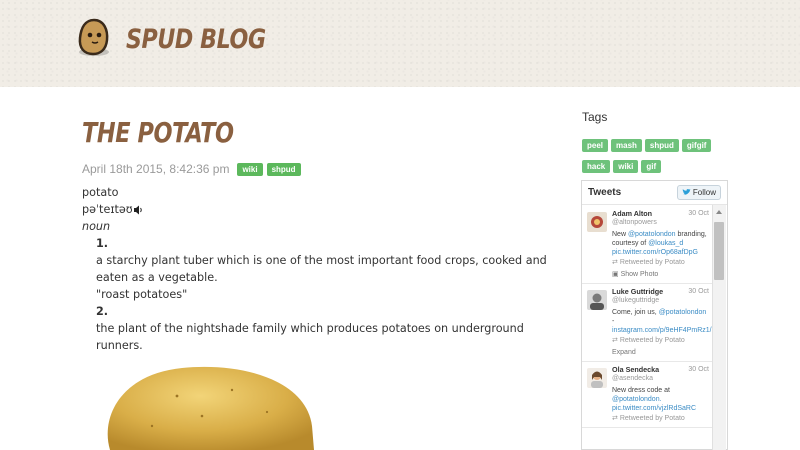 This screenshot has width=800, height=450. Describe the element at coordinates (620, 234) in the screenshot. I see `tweet-text-part: New` at that location.